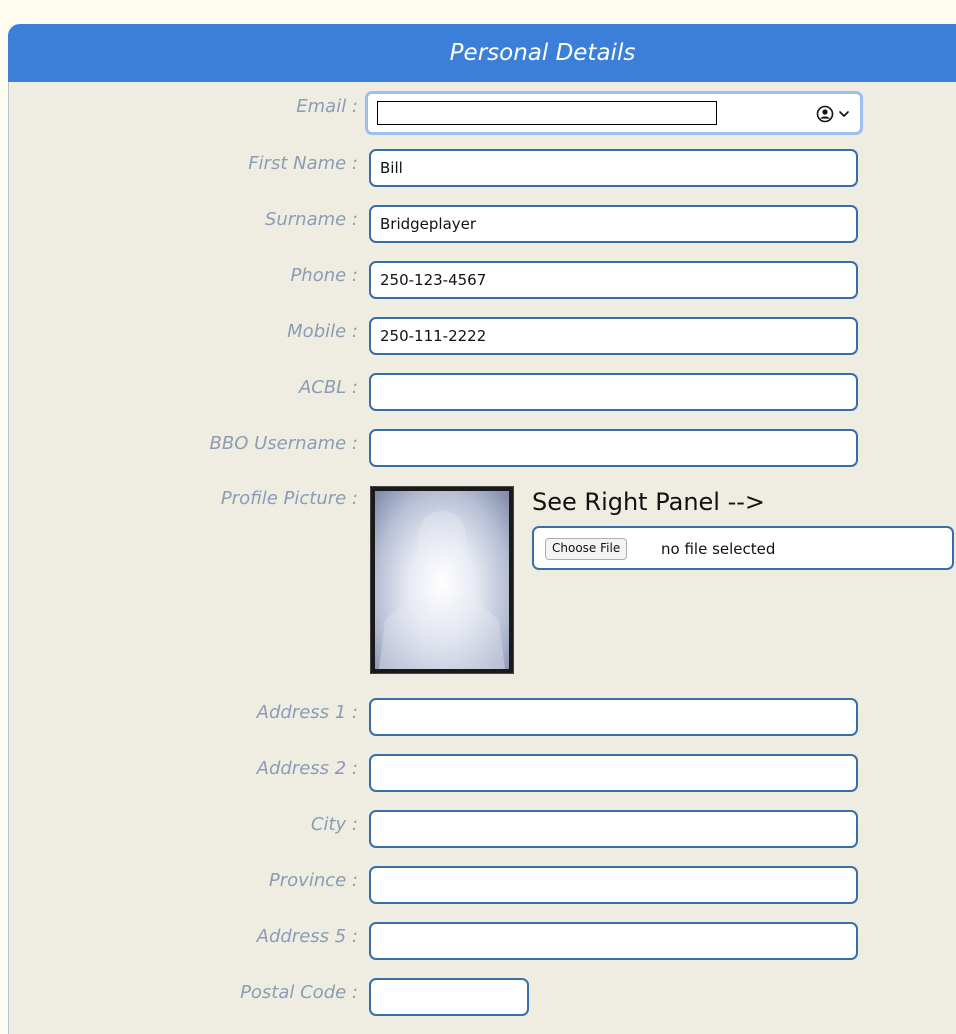  I want to click on city-label: City :, so click(334, 824).